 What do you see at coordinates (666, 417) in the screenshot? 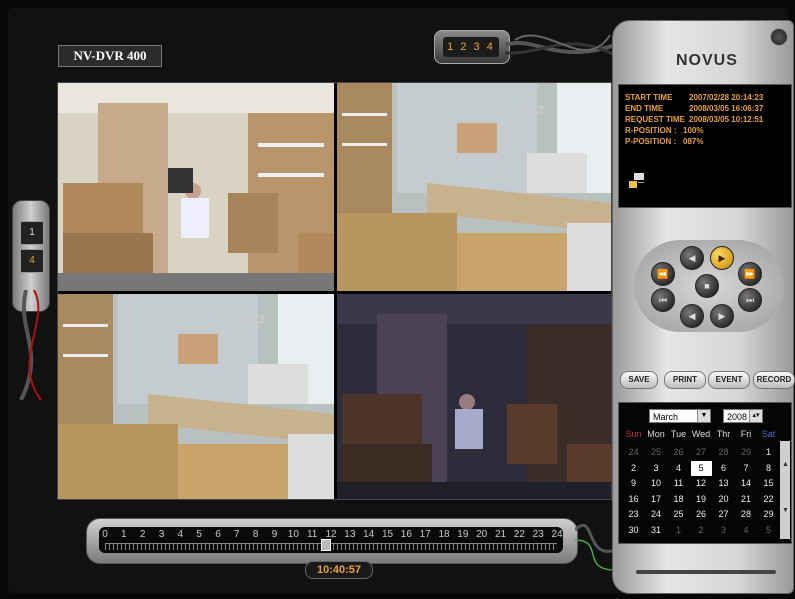
I see `month-select-value: March` at bounding box center [666, 417].